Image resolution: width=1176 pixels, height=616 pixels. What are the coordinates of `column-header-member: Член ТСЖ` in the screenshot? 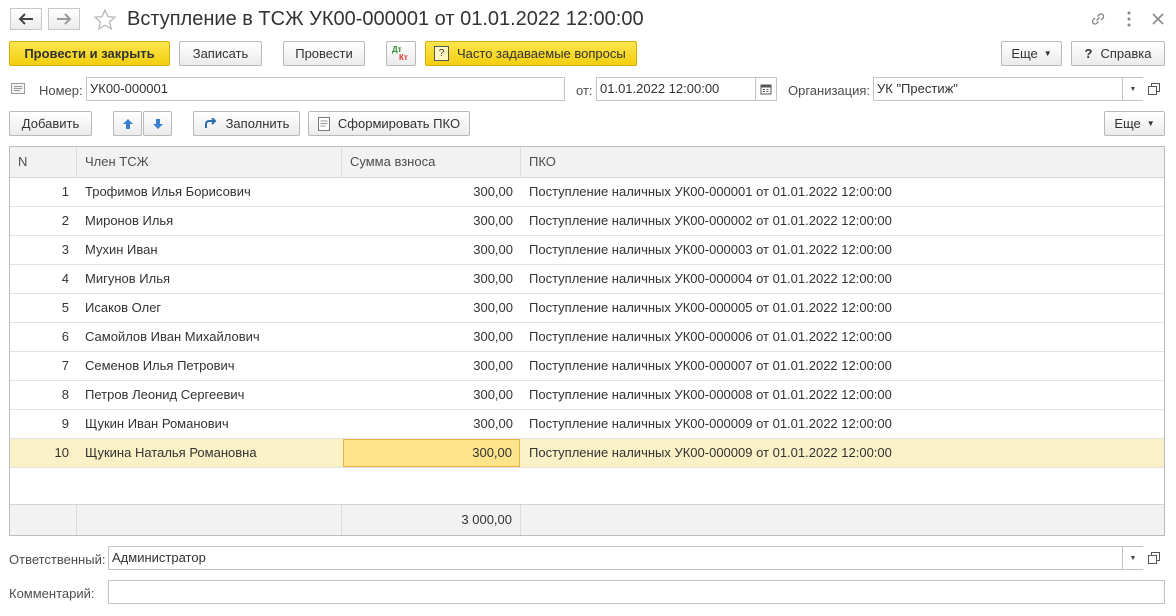 It's located at (209, 162).